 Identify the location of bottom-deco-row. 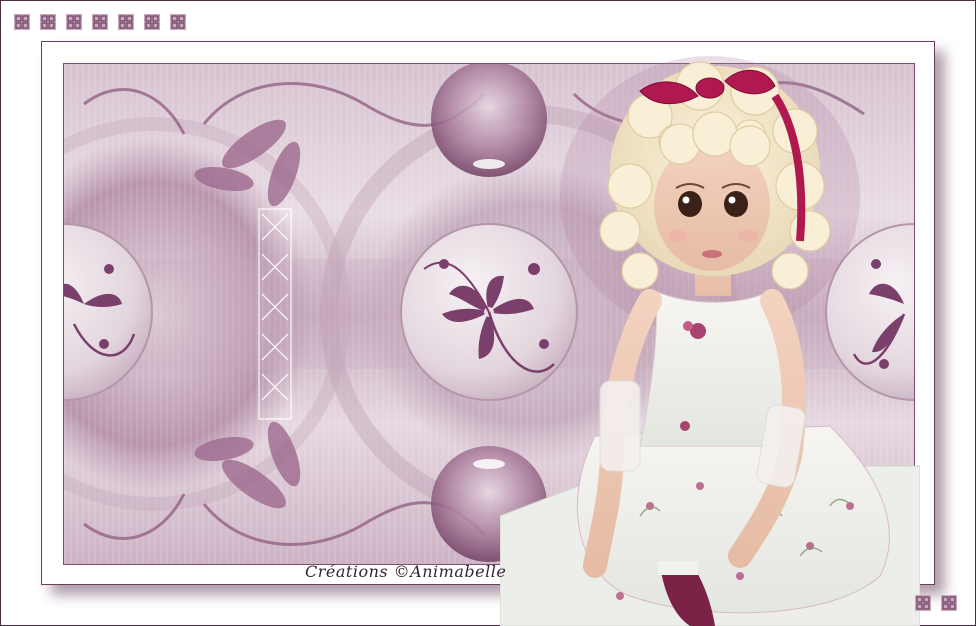
(936, 603).